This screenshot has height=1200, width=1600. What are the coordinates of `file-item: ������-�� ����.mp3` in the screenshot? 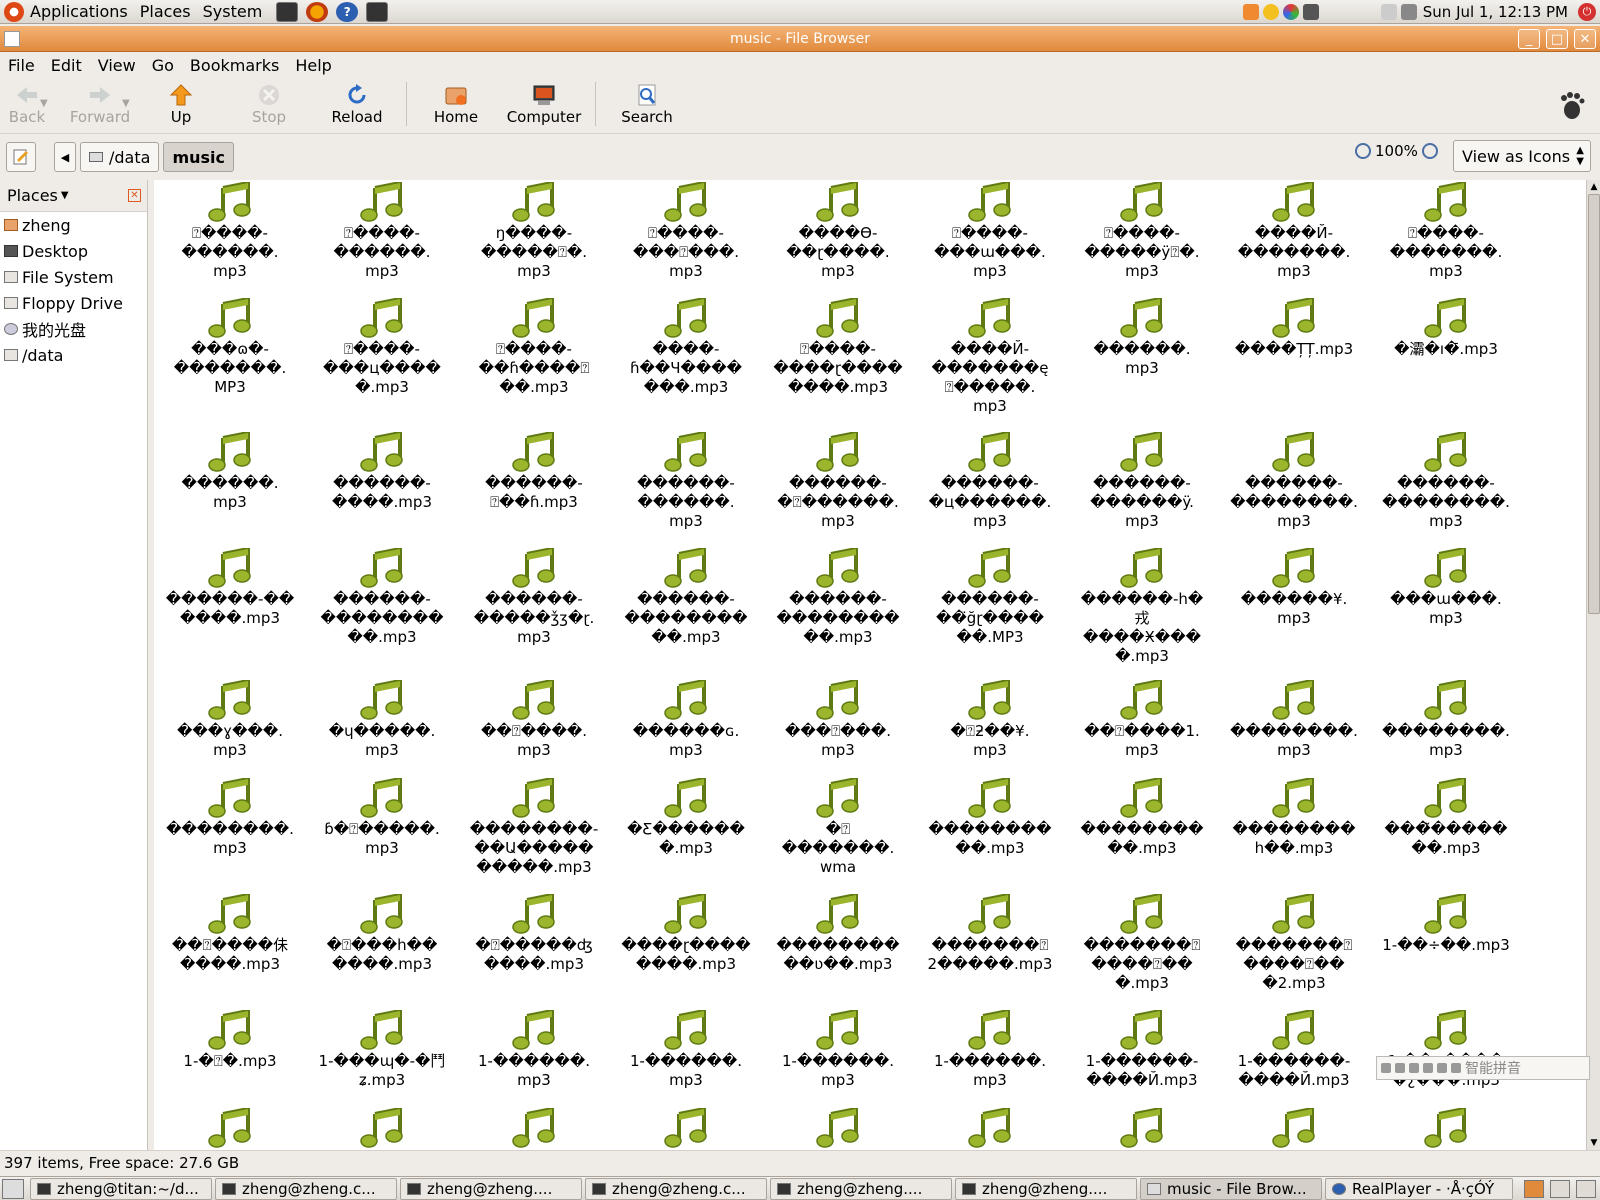 It's located at (230, 587).